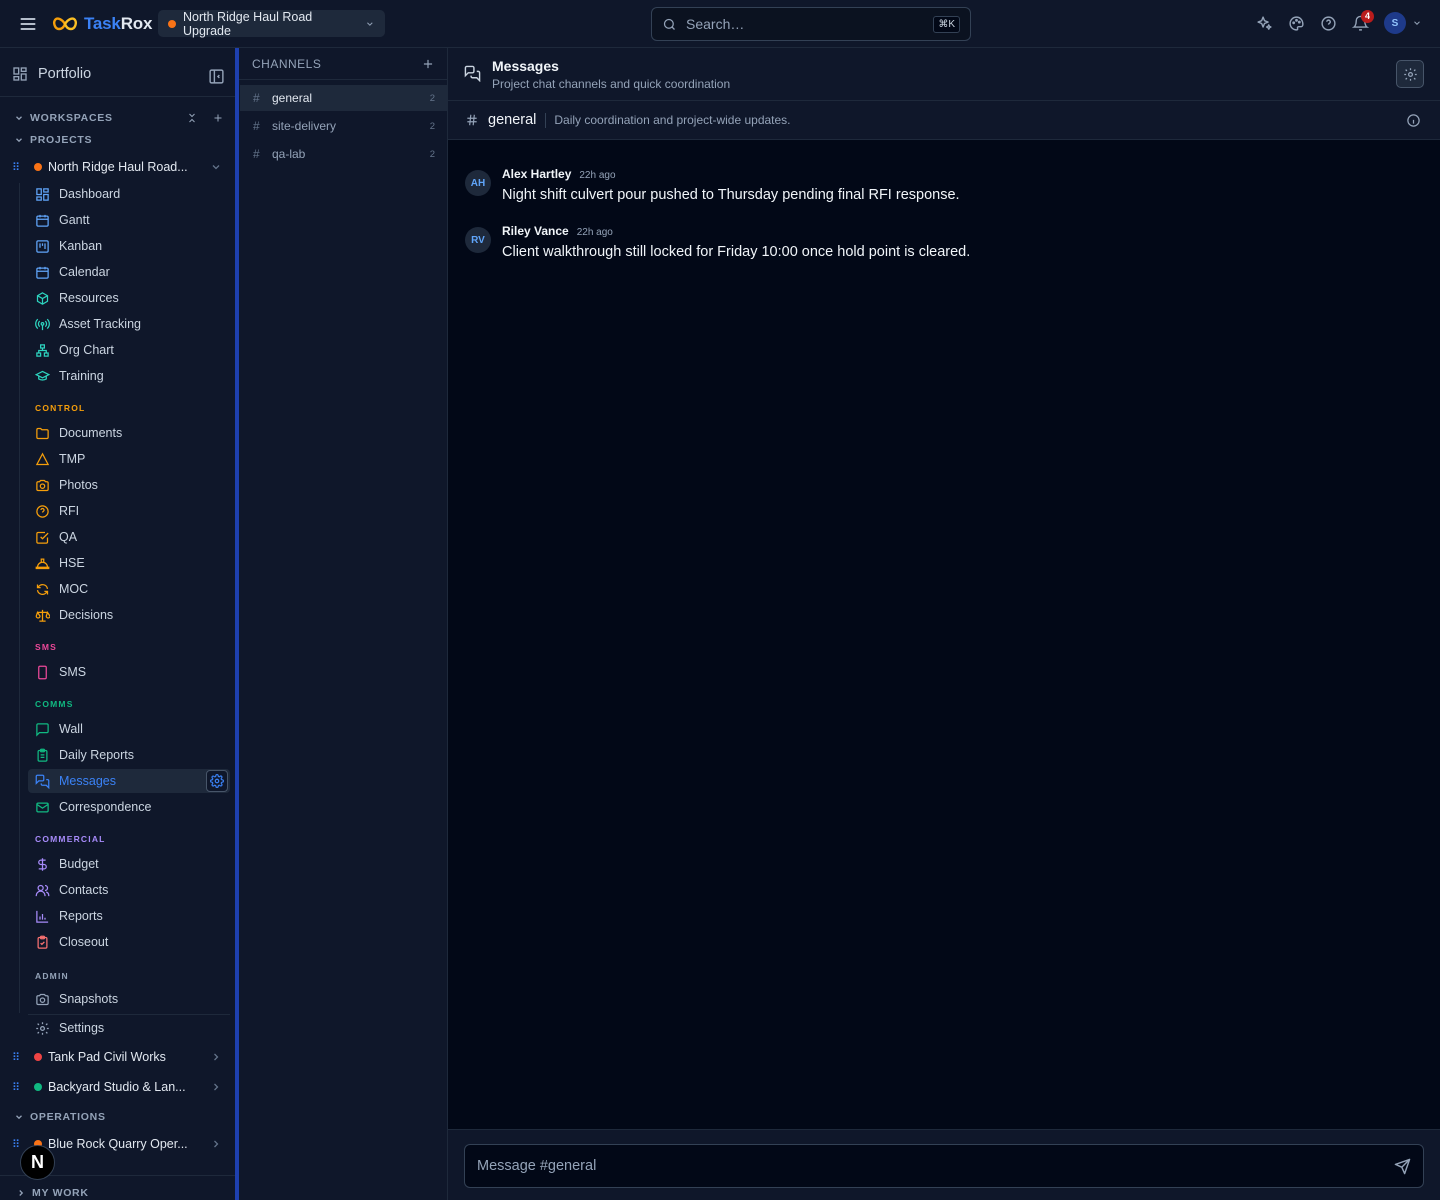  Describe the element at coordinates (546, 120) in the screenshot. I see `divider` at that location.